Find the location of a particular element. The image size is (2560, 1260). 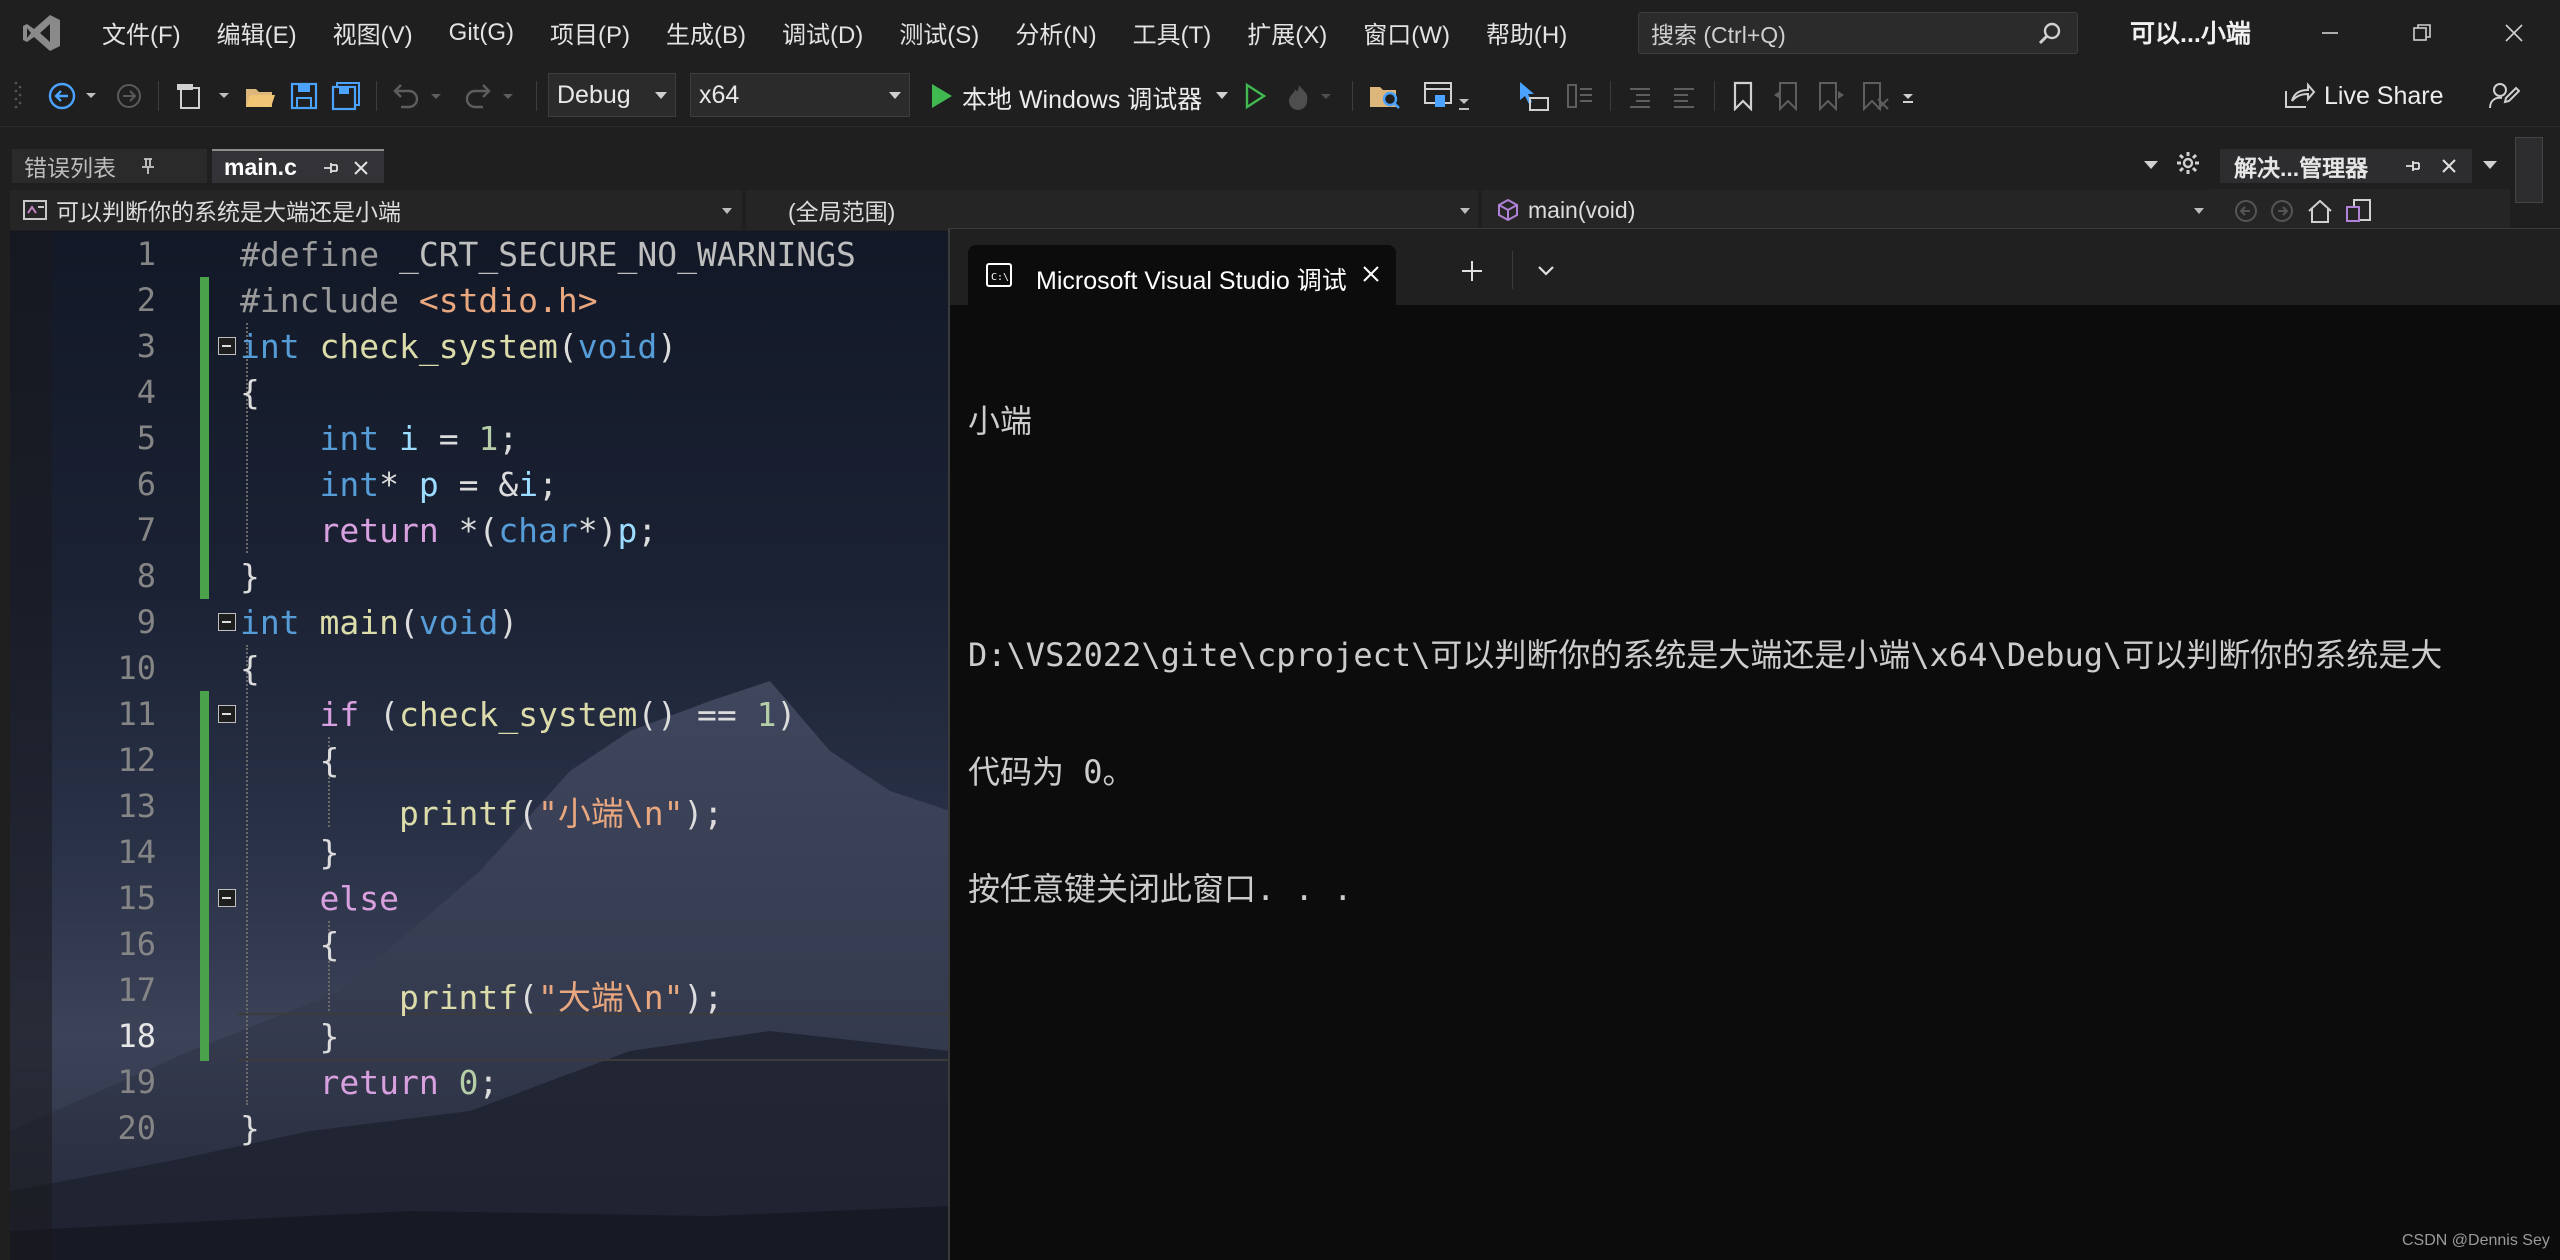

terminal-tab: C:\ Microsoft Visual Studio 调试 is located at coordinates (1182, 275).